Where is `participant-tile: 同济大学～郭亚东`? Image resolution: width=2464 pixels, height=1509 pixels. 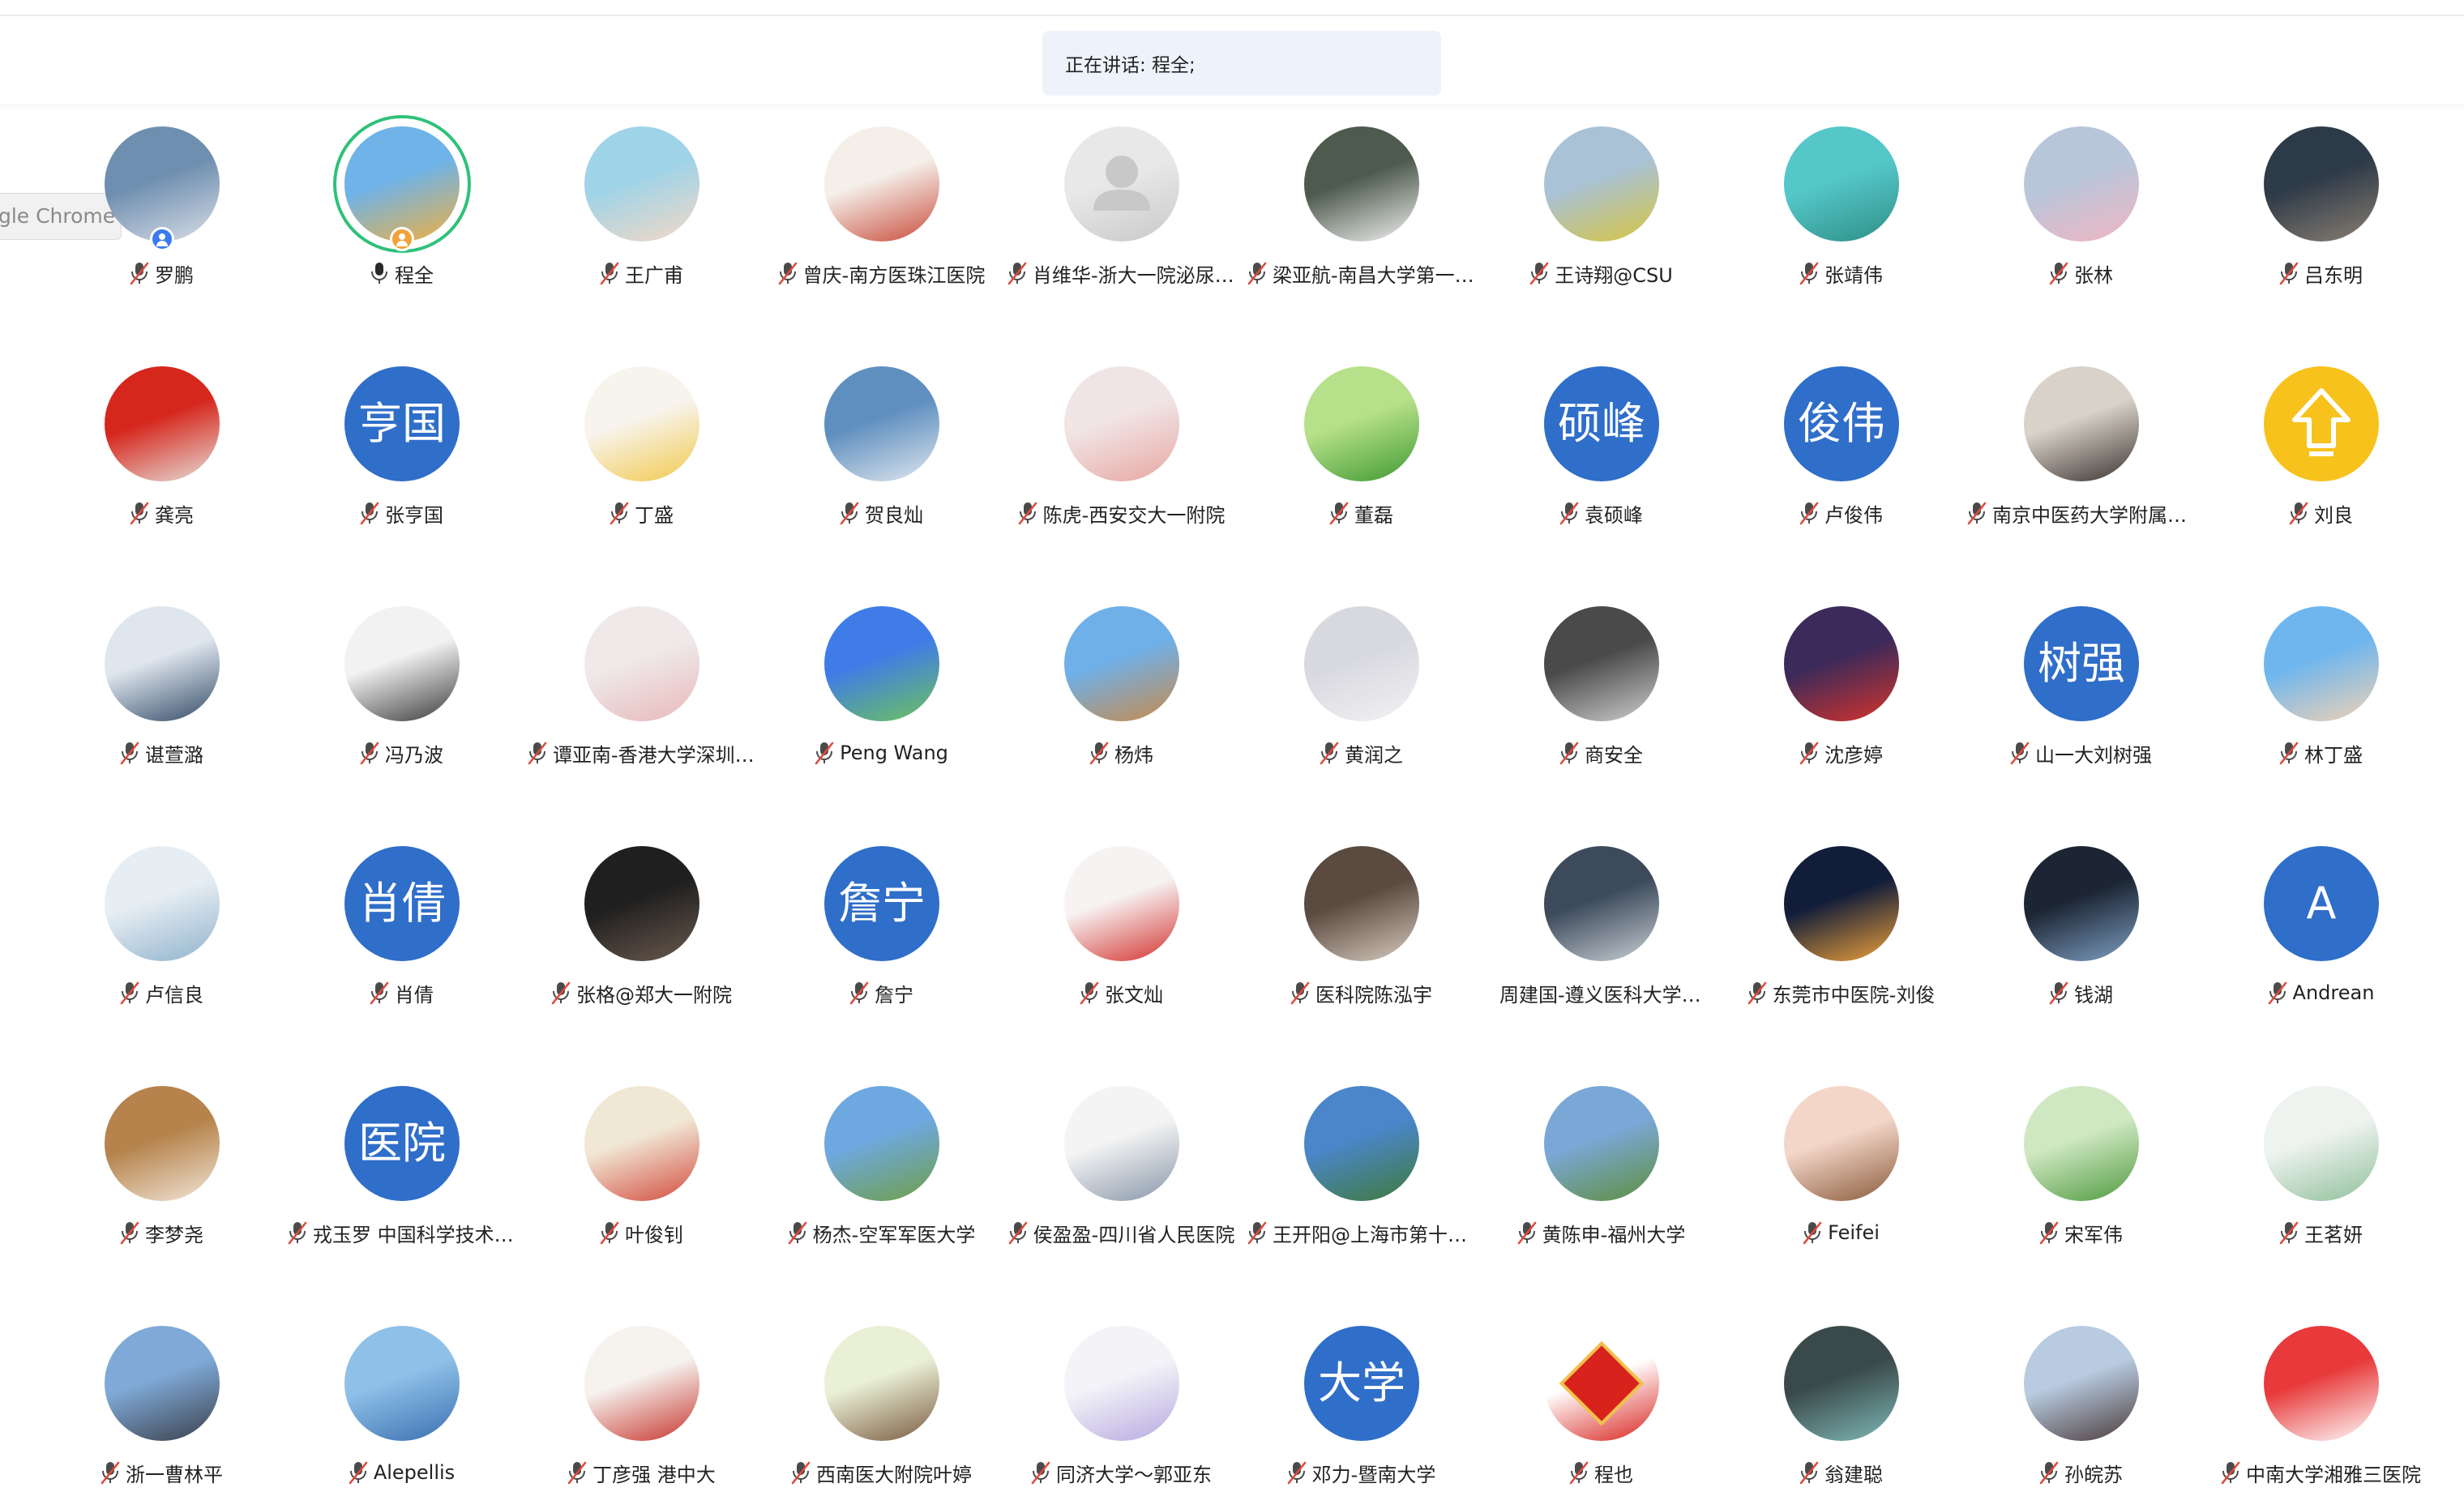 participant-tile: 同济大学～郭亚东 is located at coordinates (1121, 1411).